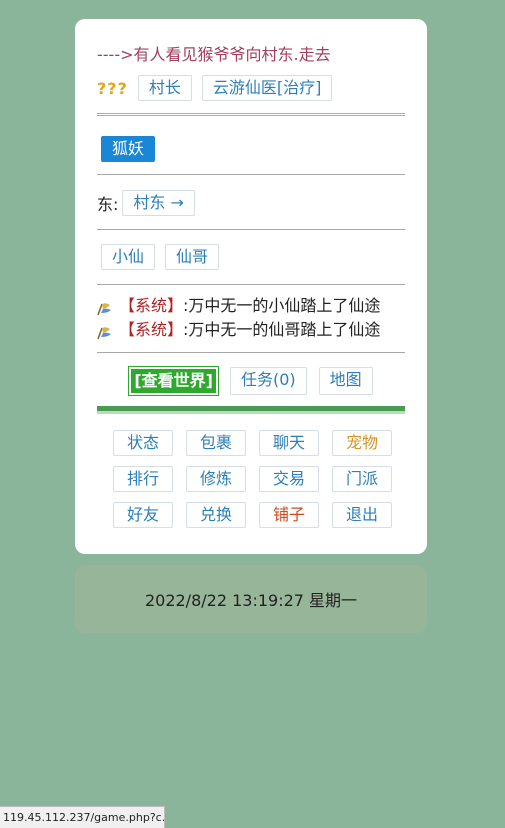 The image size is (505, 828). I want to click on exit-east-label: 村东, so click(149, 202).